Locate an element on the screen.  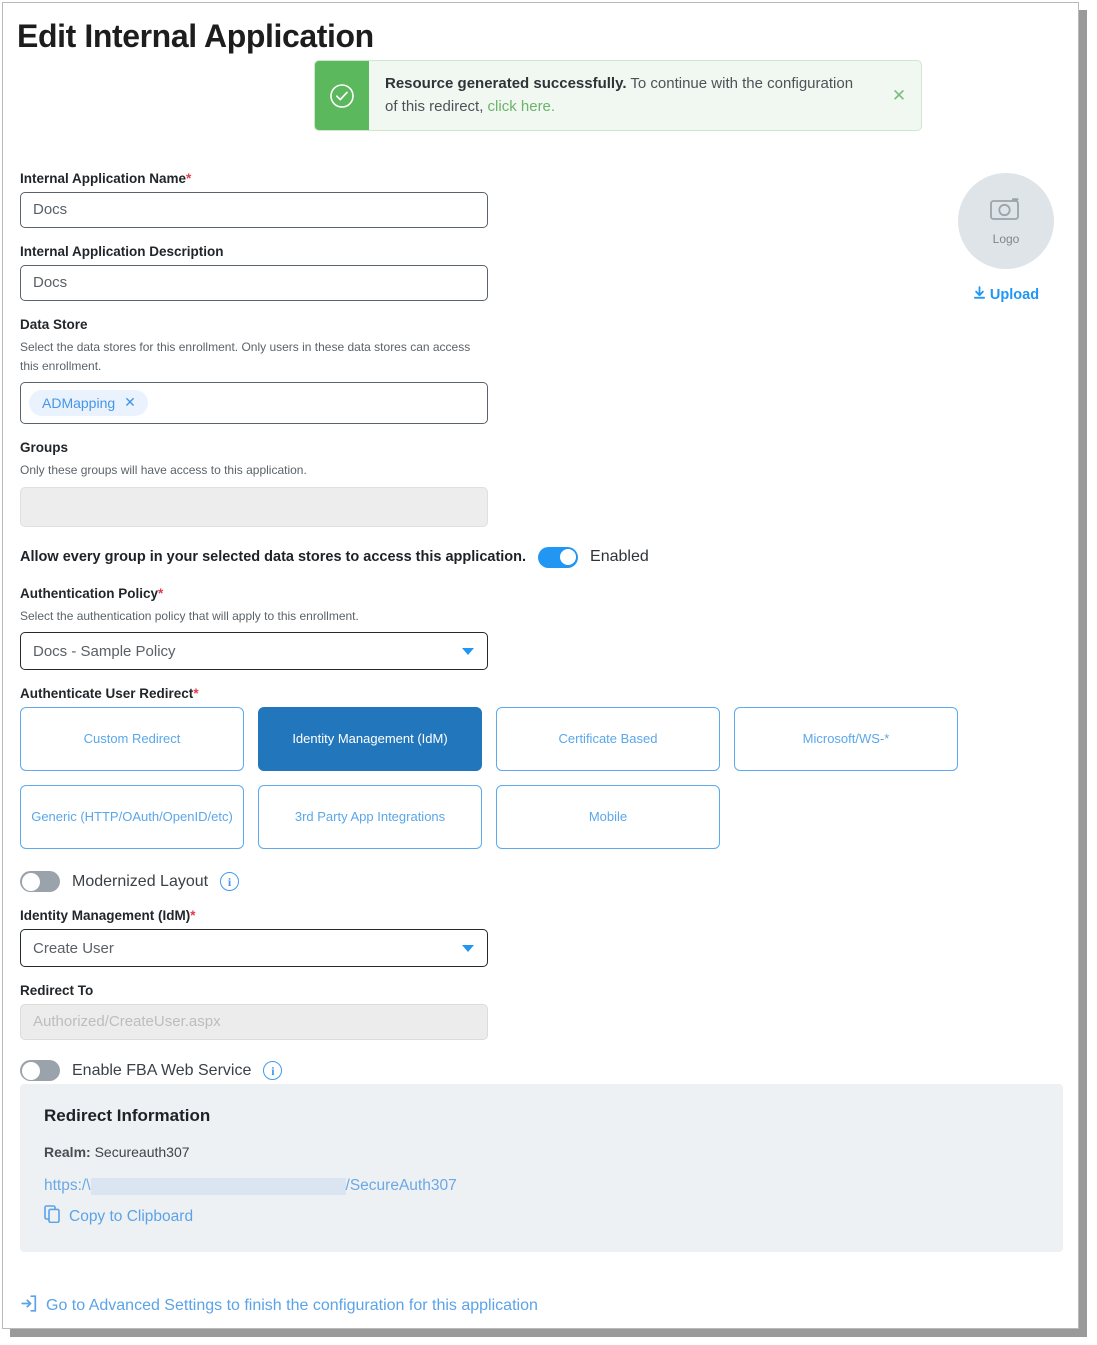
authenticate-user-redirect-label: Authenticate User Redirect* is located at coordinates (109, 694).